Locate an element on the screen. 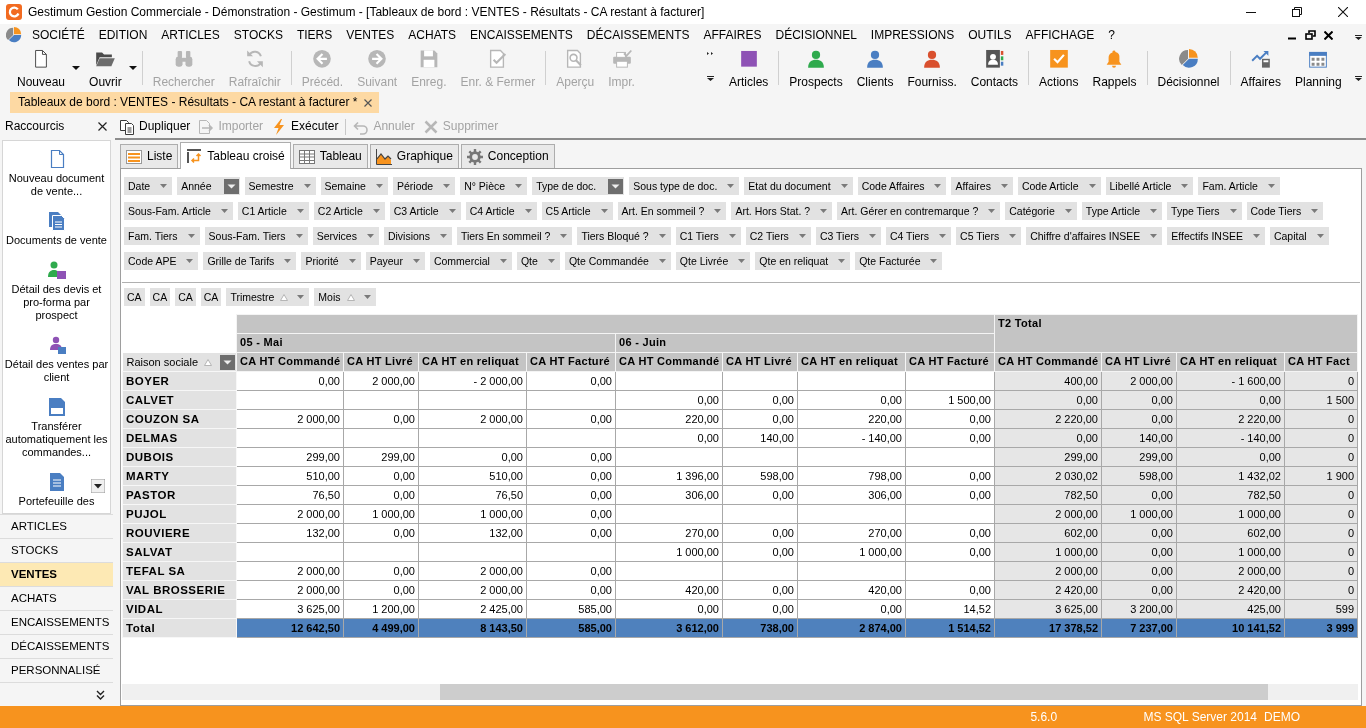 This screenshot has width=1366, height=728. menu-item: ENCAISSEMENTS is located at coordinates (521, 35).